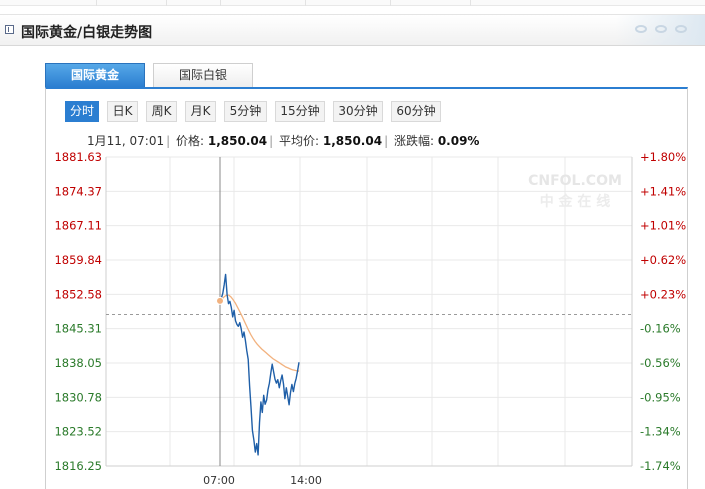 Image resolution: width=705 pixels, height=489 pixels. Describe the element at coordinates (660, 397) in the screenshot. I see `right-tick-label: -0.95%` at that location.